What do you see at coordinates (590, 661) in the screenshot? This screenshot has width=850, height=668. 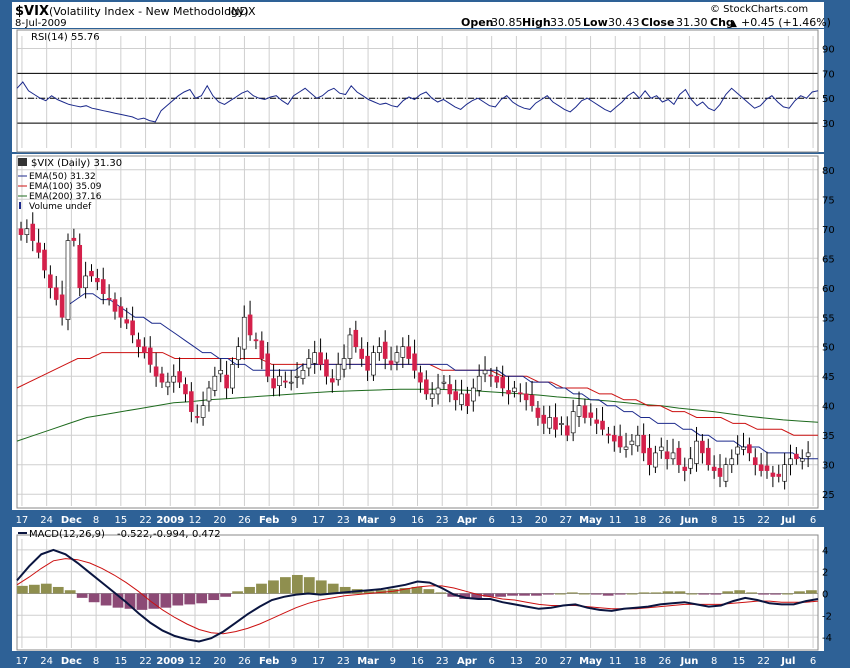 I see `x-tick-label: May` at bounding box center [590, 661].